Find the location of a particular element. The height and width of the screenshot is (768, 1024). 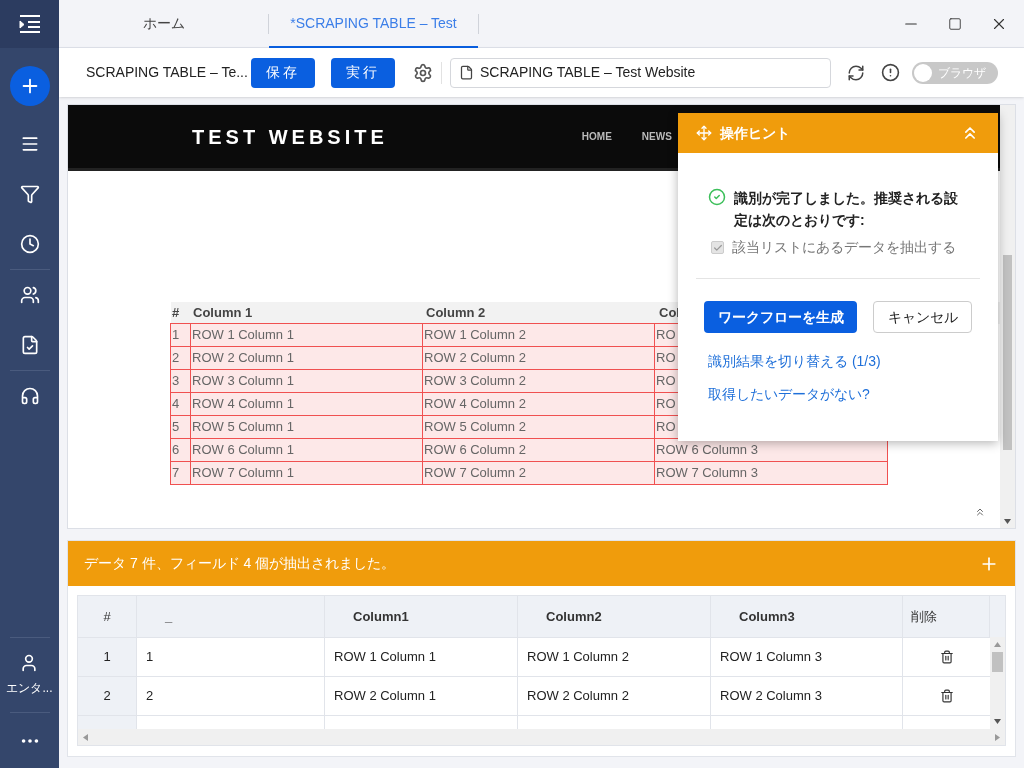

column-header: Column 2 is located at coordinates (456, 313).